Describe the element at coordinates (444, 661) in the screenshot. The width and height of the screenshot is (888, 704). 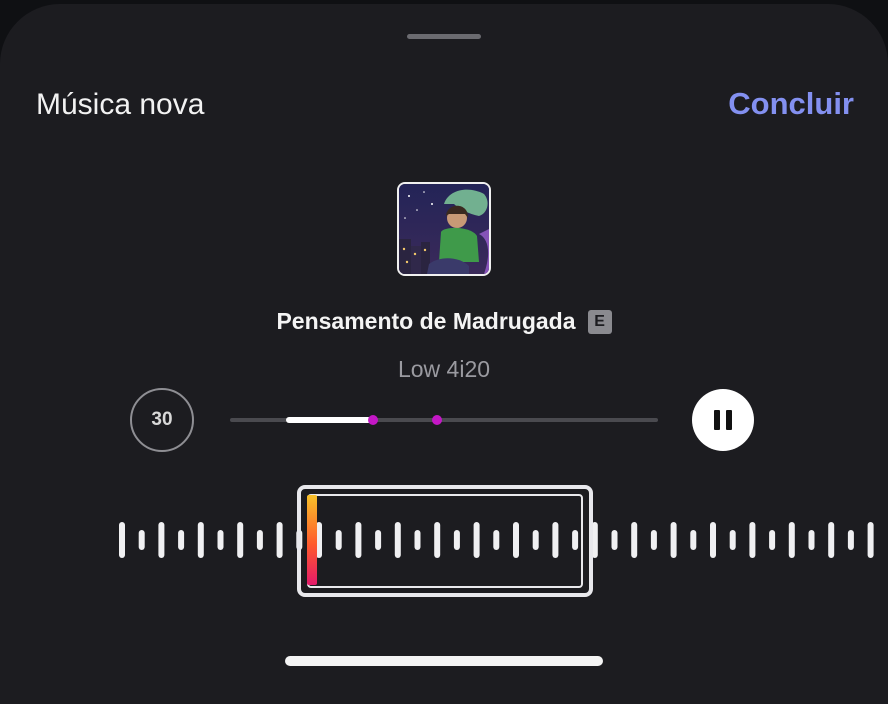
I see `home-indicator` at that location.